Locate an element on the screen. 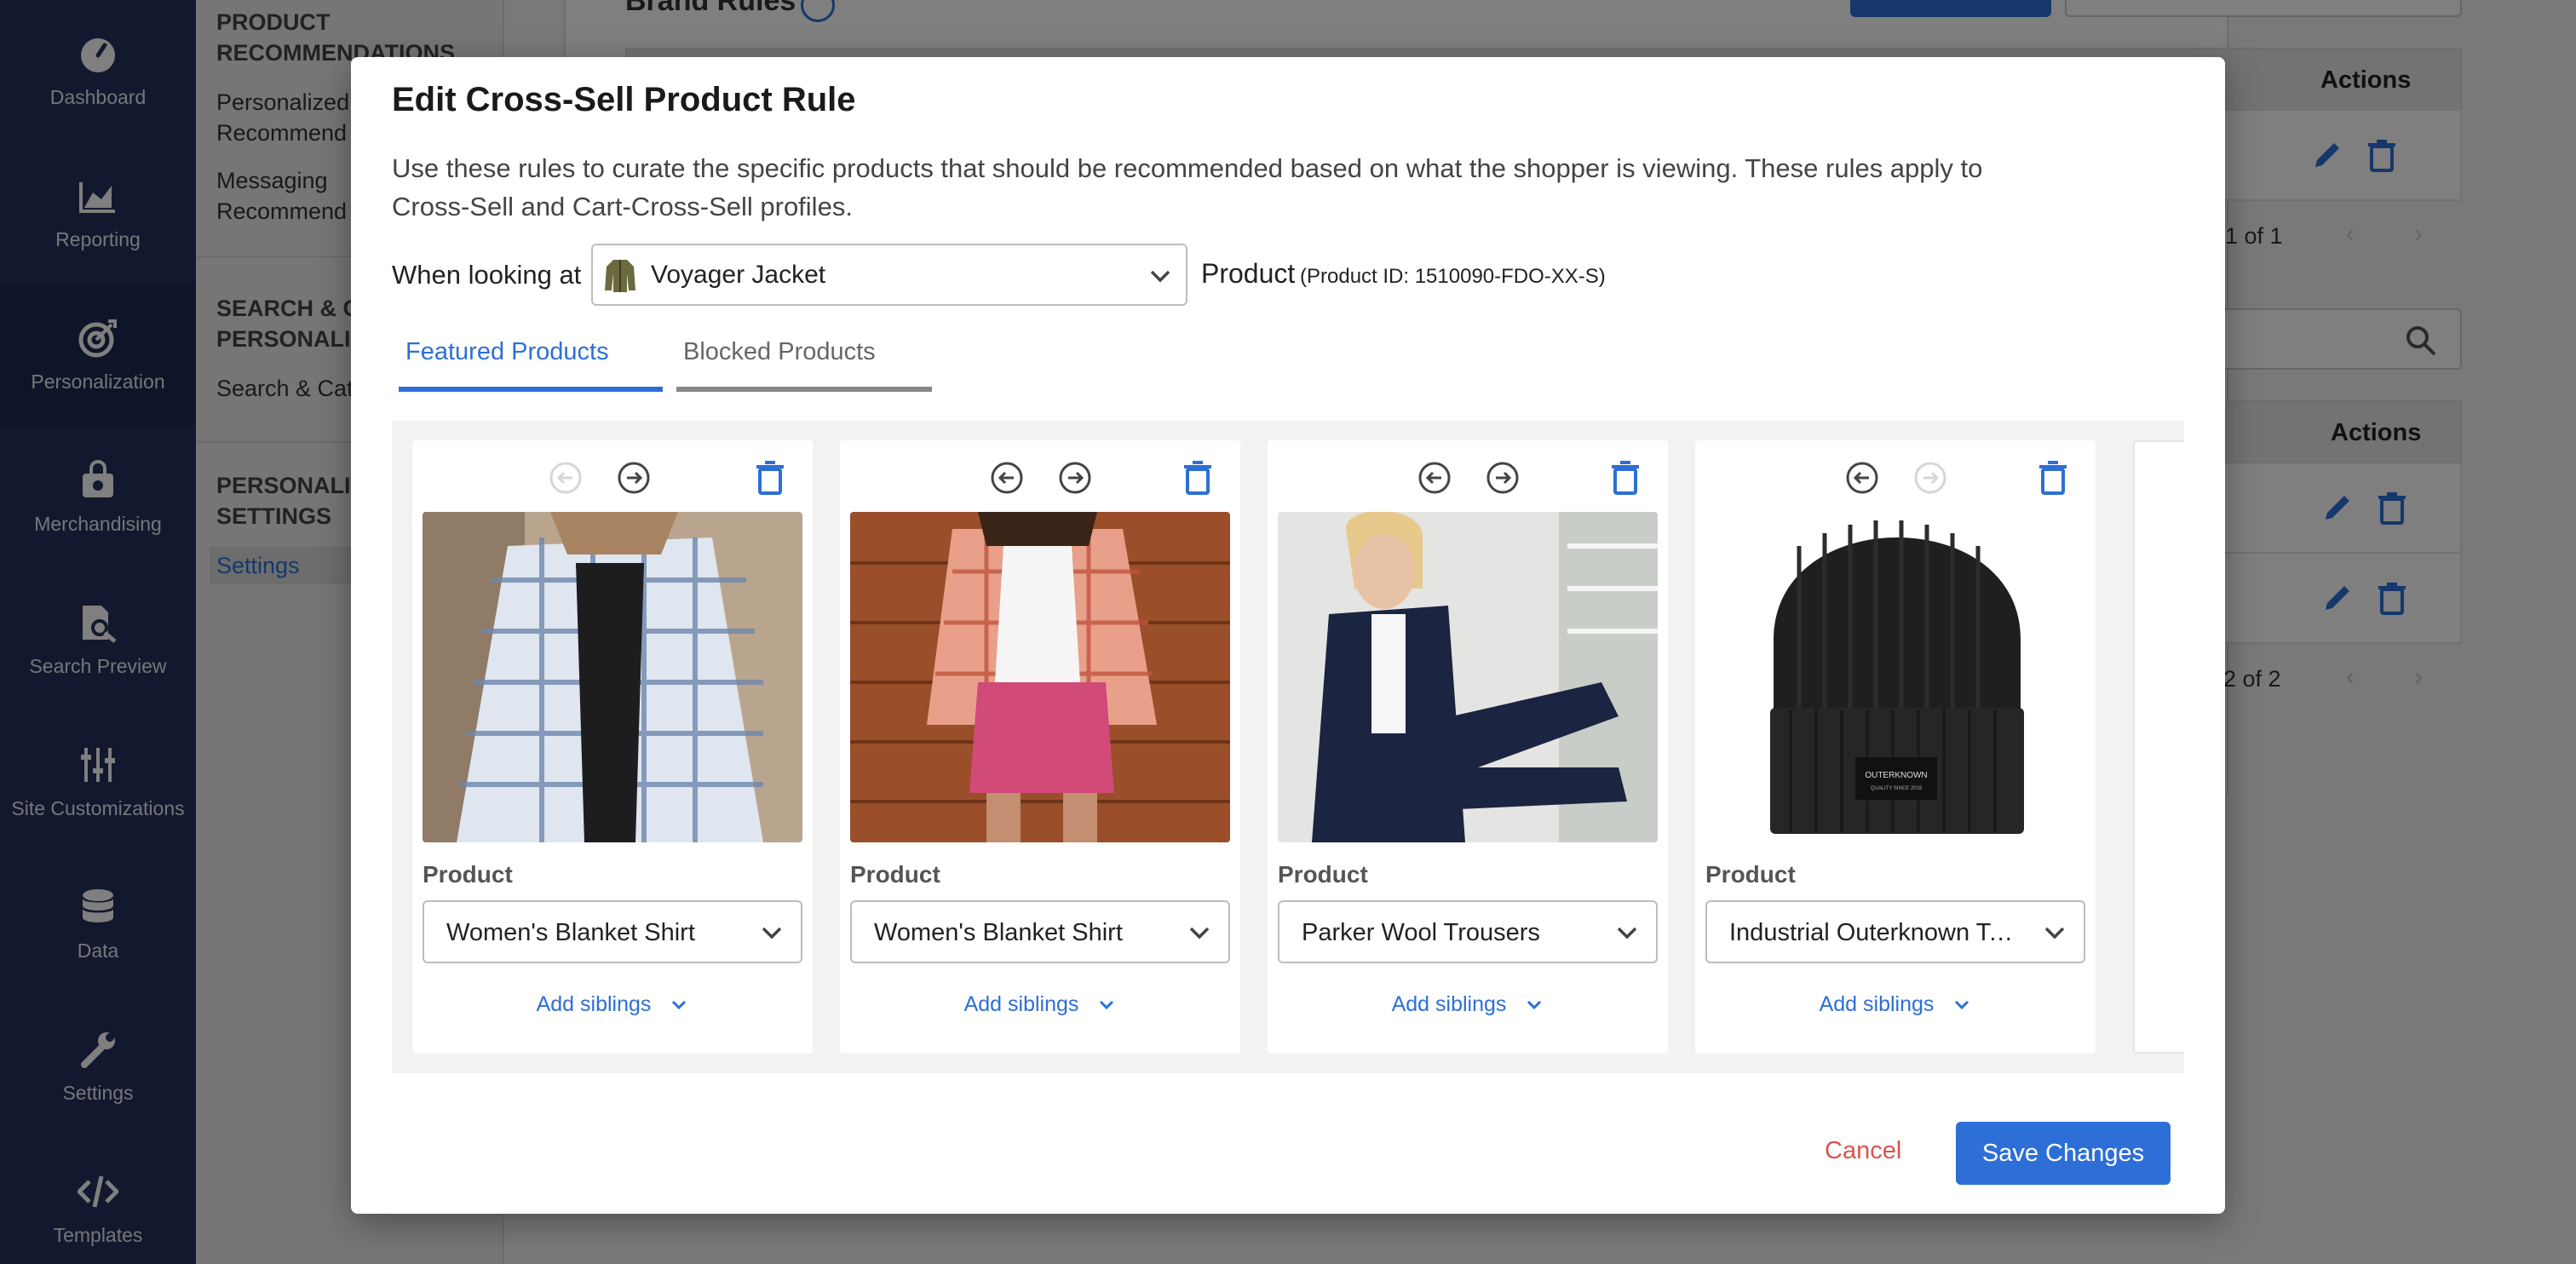 The height and width of the screenshot is (1264, 2576). jacket-thumbnail is located at coordinates (620, 276).